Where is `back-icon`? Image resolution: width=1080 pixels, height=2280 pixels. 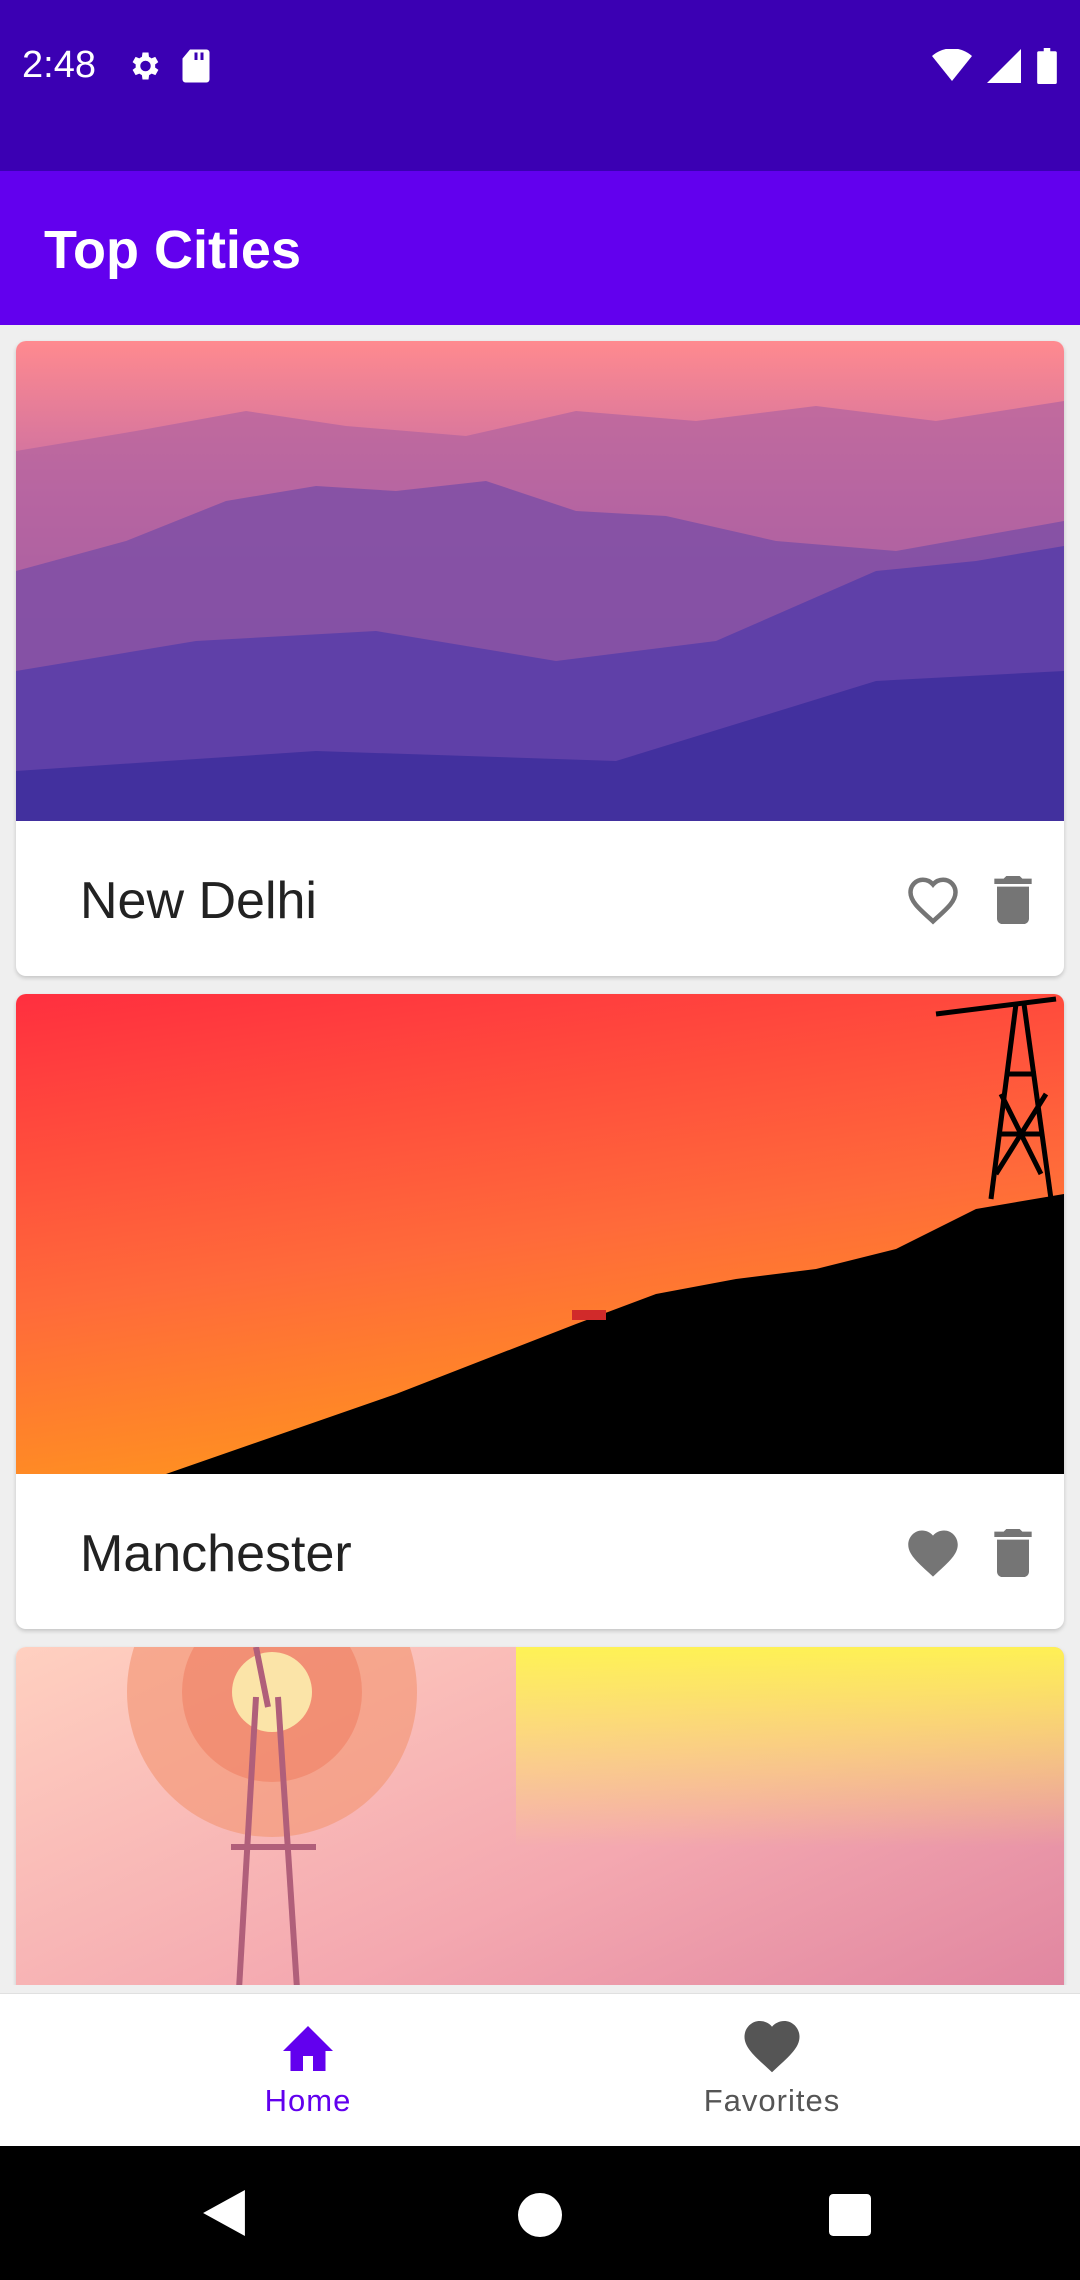
back-icon is located at coordinates (224, 2215).